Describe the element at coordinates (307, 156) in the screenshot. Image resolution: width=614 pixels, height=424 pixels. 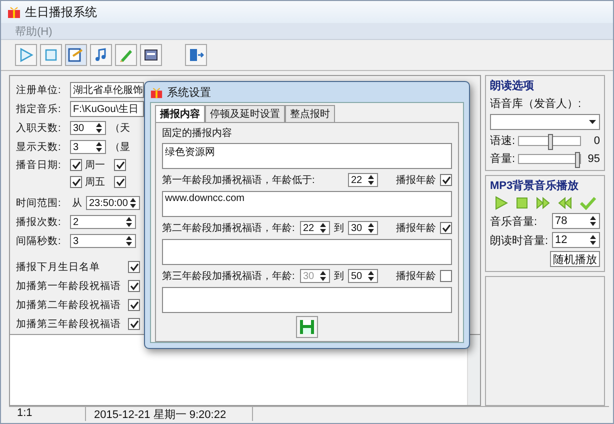
I see `text-area: 绿色资源网` at that location.